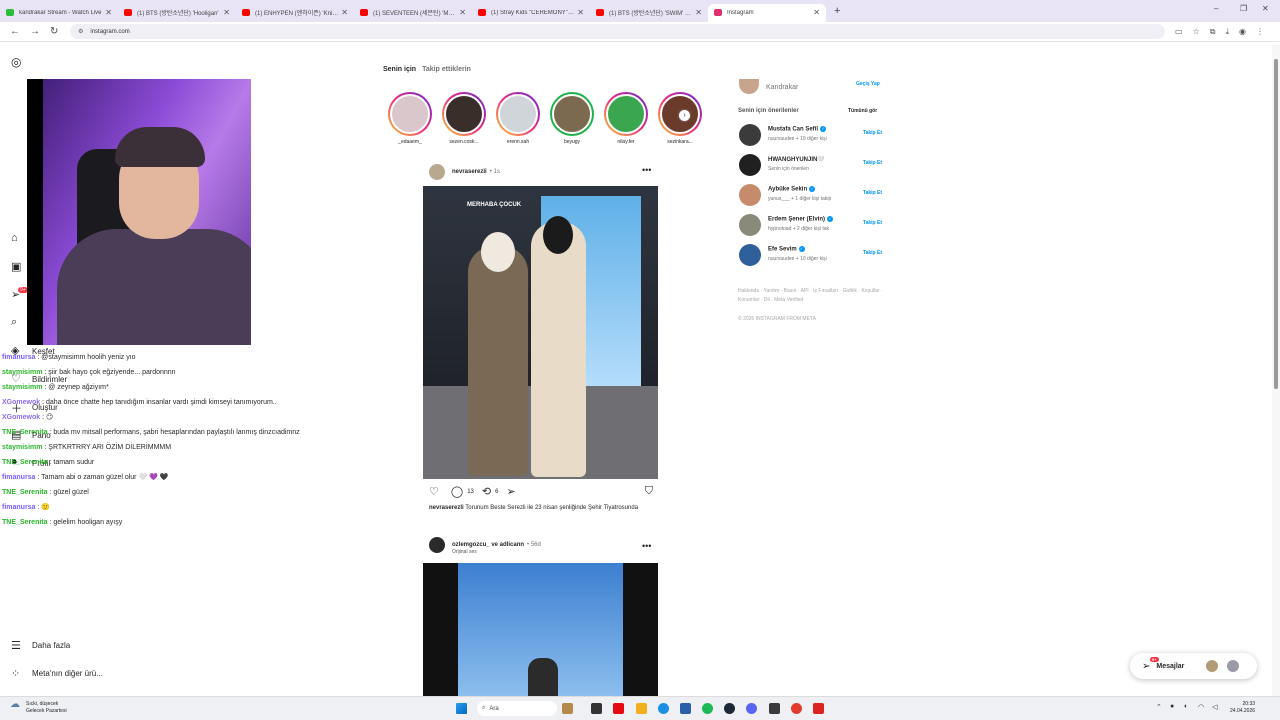 The image size is (1280, 720). I want to click on post-image, so click(540, 631).